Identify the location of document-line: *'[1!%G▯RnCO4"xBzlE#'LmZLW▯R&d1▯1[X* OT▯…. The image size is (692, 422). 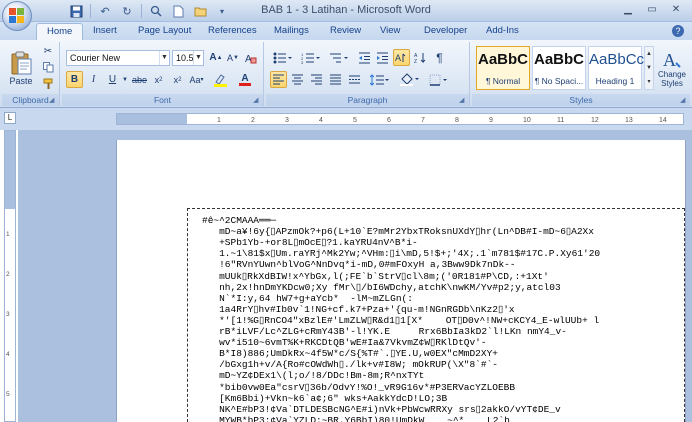
(400, 320).